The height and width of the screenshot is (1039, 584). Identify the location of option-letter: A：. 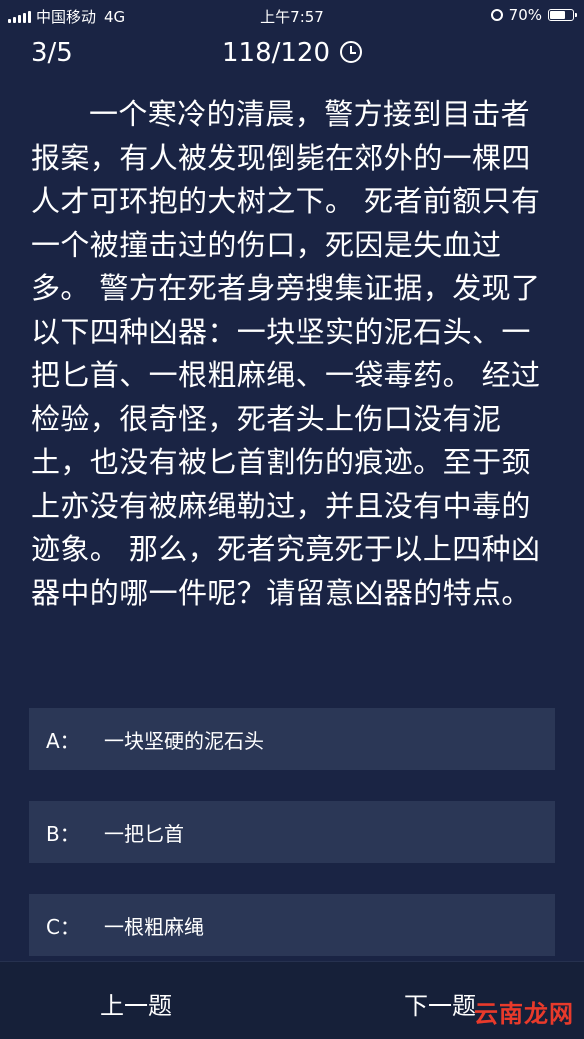
(63, 740).